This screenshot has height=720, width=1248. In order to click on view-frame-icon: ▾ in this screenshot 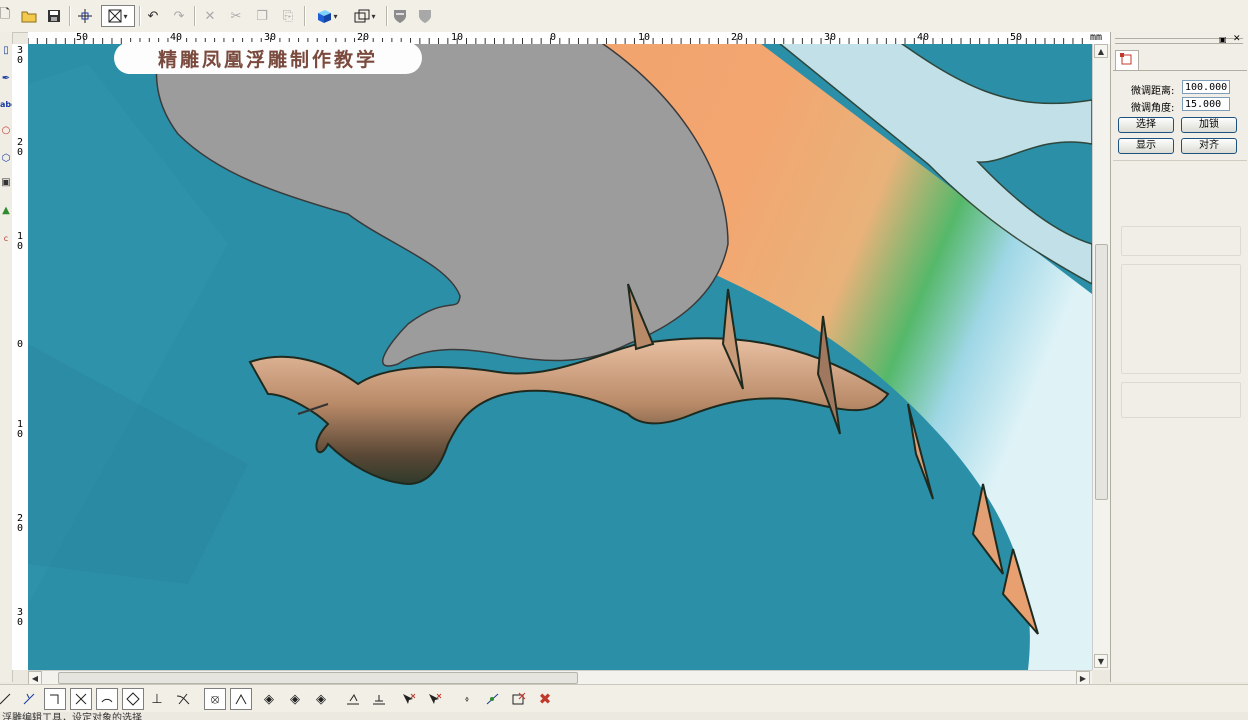, I will do `click(118, 16)`.